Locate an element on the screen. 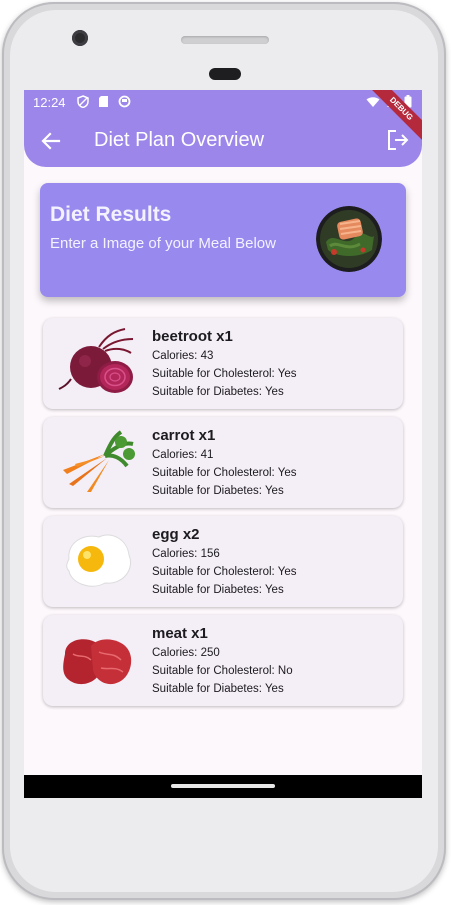 The width and height of the screenshot is (451, 905). home-gesture-handle is located at coordinates (223, 786).